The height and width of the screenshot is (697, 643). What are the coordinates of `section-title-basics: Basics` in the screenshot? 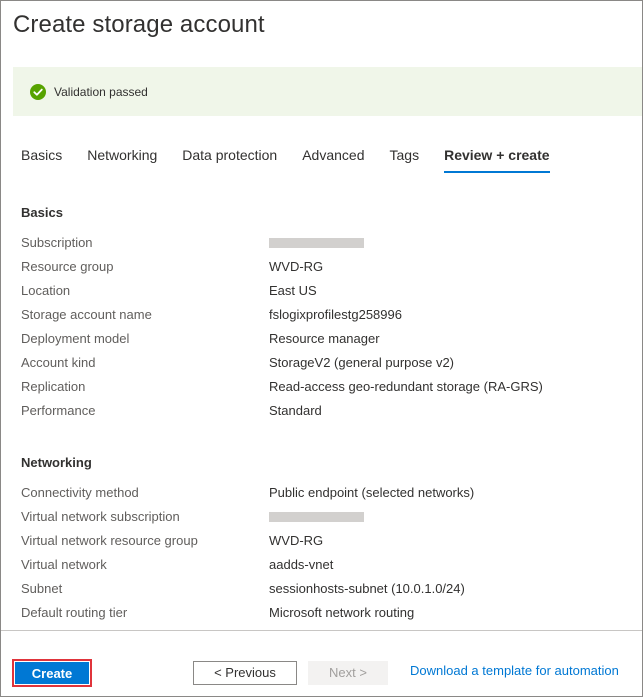 It's located at (42, 212).